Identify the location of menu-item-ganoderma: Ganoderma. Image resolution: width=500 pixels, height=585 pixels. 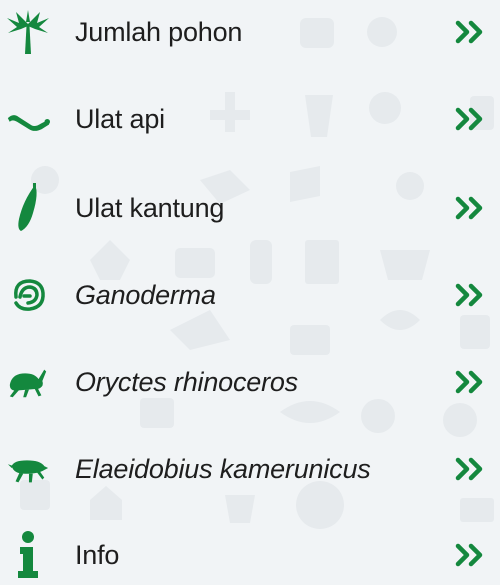
(250, 295).